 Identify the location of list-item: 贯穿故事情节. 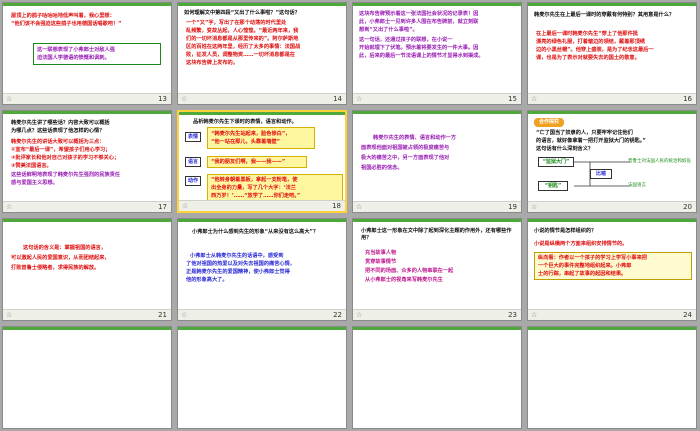
(381, 262).